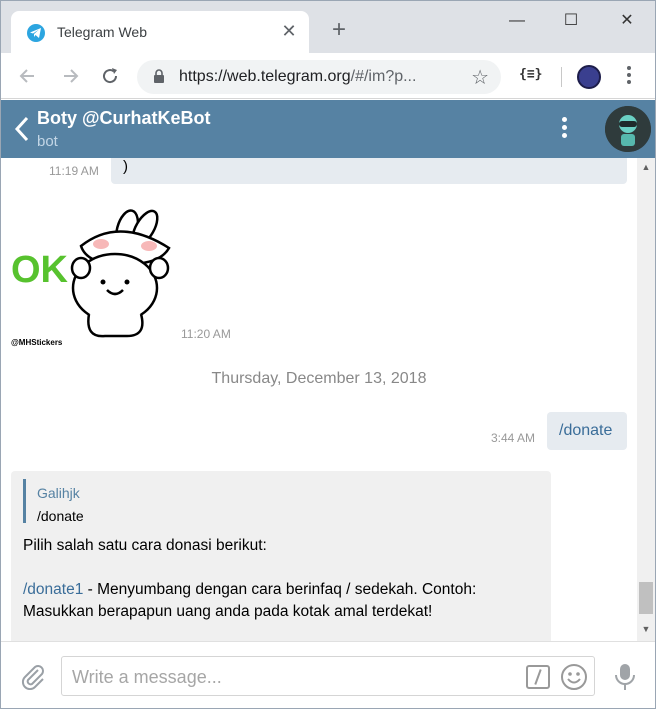  What do you see at coordinates (480, 77) in the screenshot?
I see `star-icon: ☆` at bounding box center [480, 77].